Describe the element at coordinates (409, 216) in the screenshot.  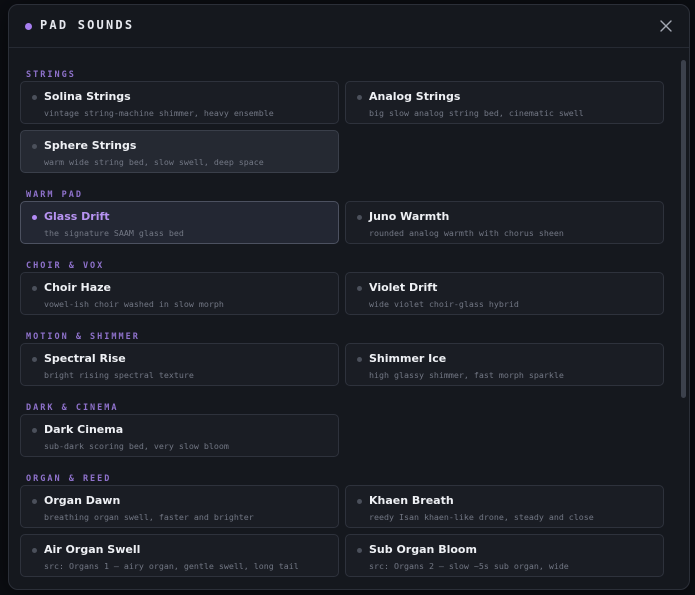
I see `sound-name: Juno Warmth` at that location.